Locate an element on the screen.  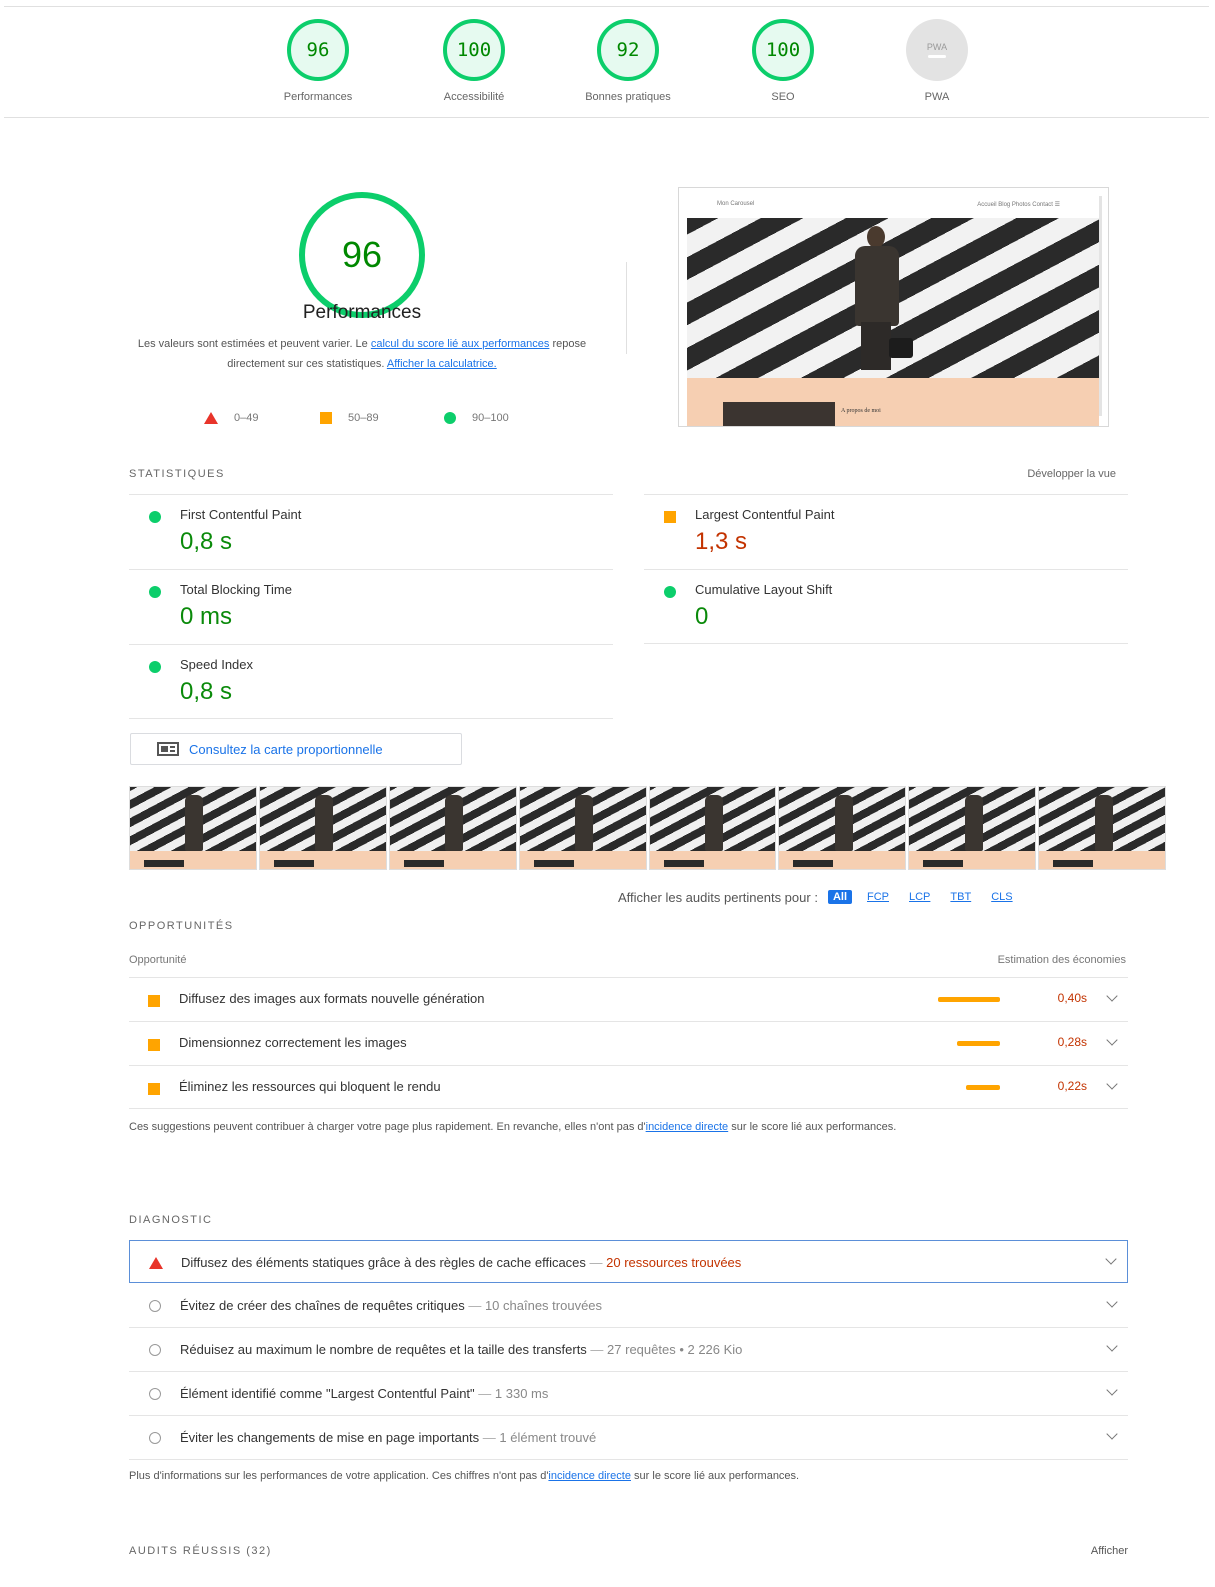
performance-score-gauge: 96 is located at coordinates (362, 255).